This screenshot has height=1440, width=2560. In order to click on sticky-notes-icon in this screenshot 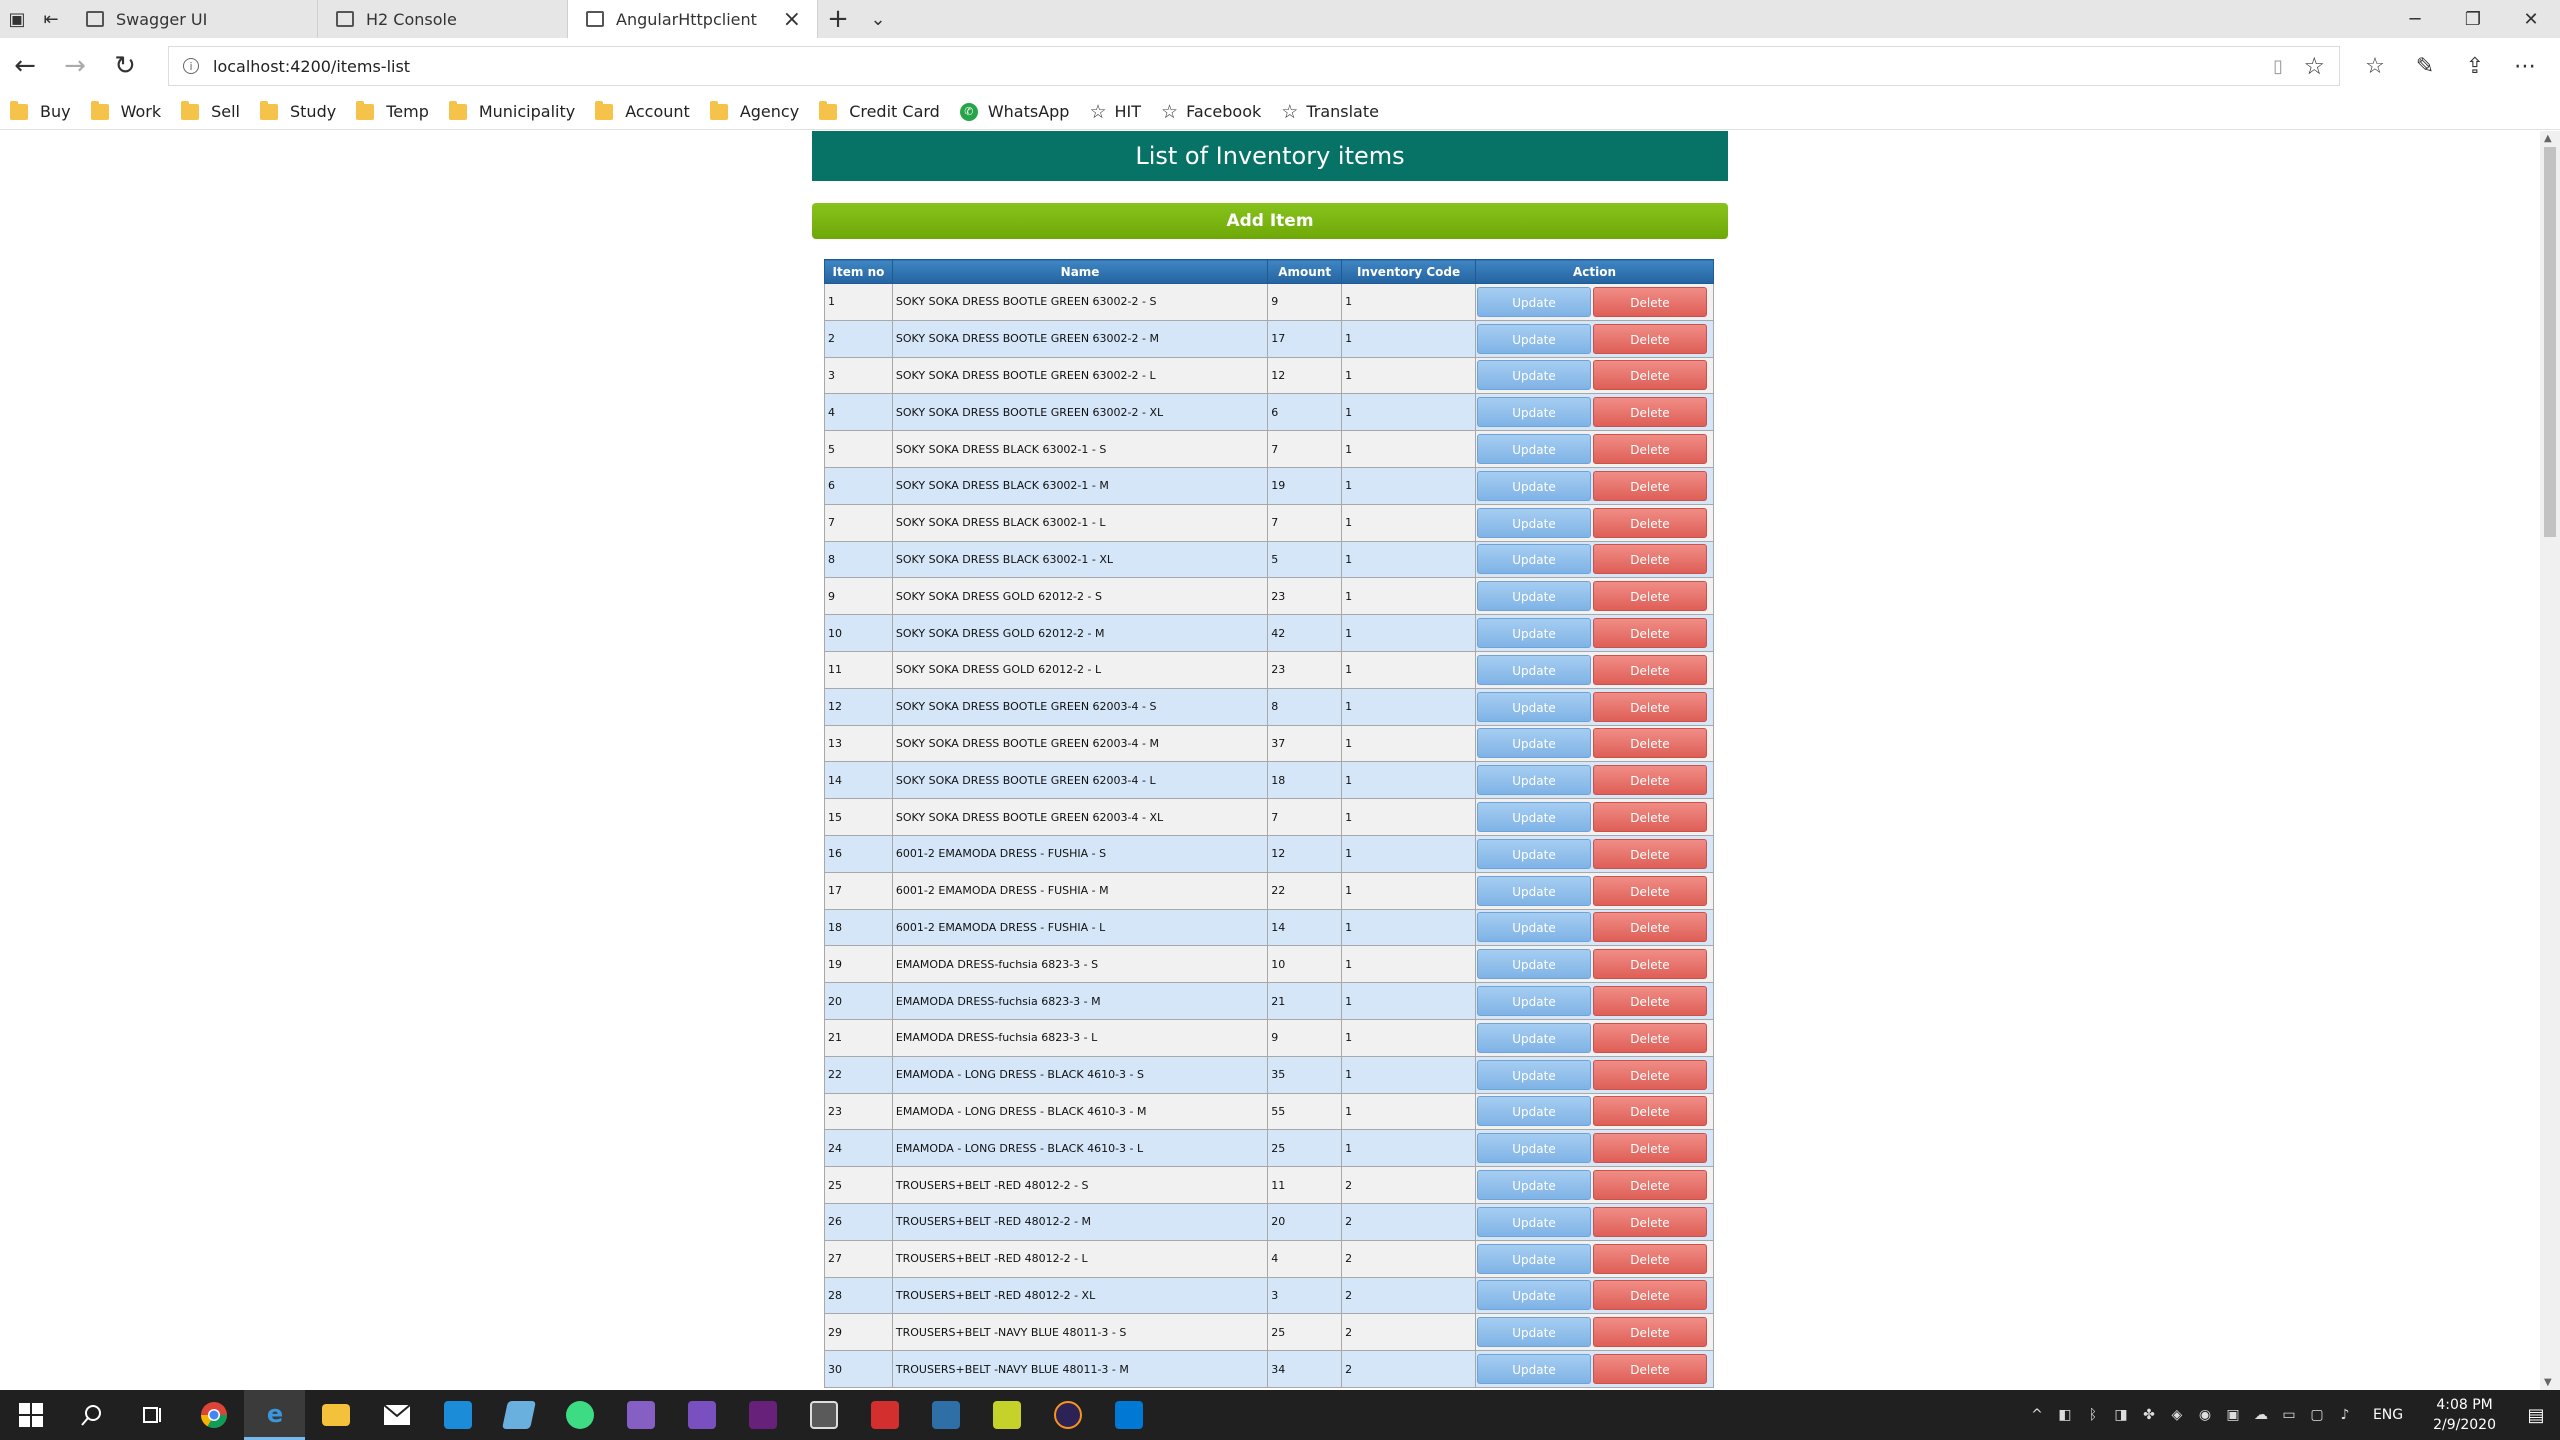, I will do `click(1006, 1415)`.